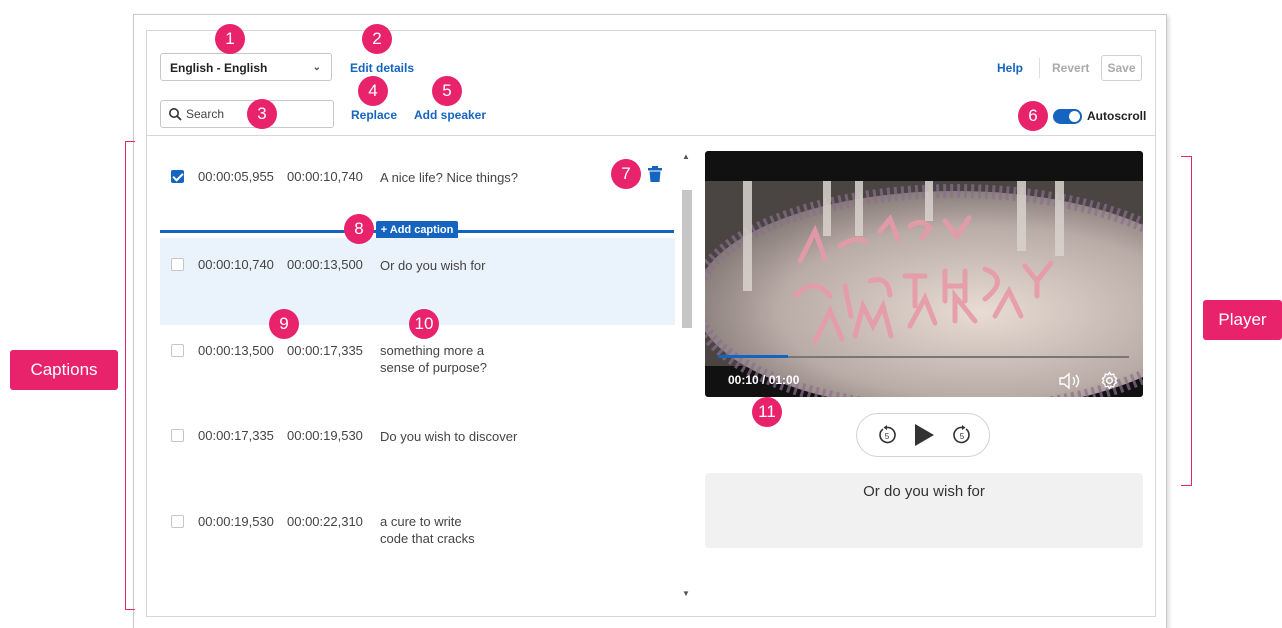  What do you see at coordinates (1033, 116) in the screenshot?
I see `annotation-badge-6: 6` at bounding box center [1033, 116].